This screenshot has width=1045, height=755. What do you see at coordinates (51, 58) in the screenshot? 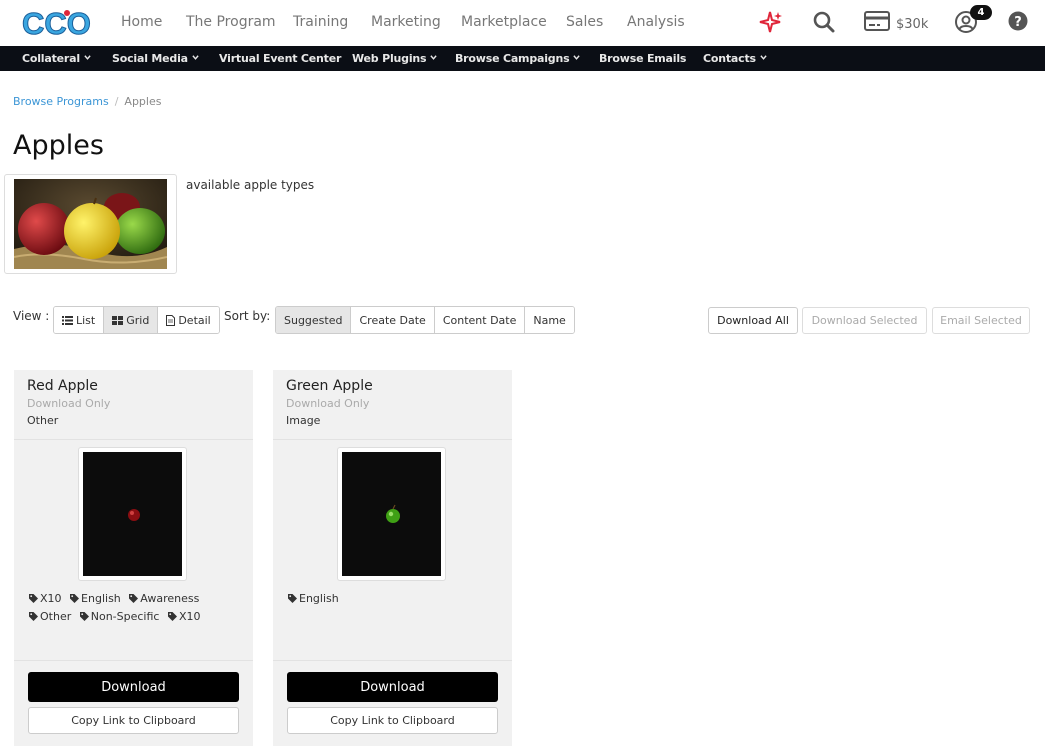
I see `subnav-collateral-label: Collateral` at bounding box center [51, 58].